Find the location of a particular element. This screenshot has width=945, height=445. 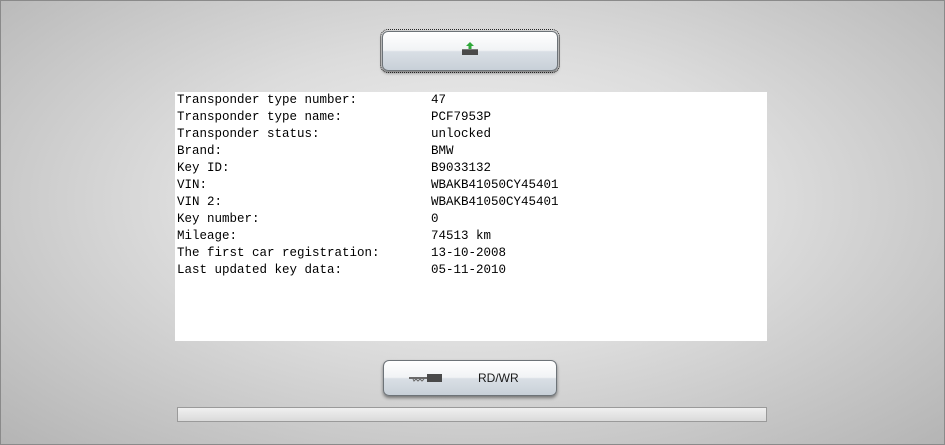

info-row-mileage: Mileage: 74513 km is located at coordinates (334, 237).